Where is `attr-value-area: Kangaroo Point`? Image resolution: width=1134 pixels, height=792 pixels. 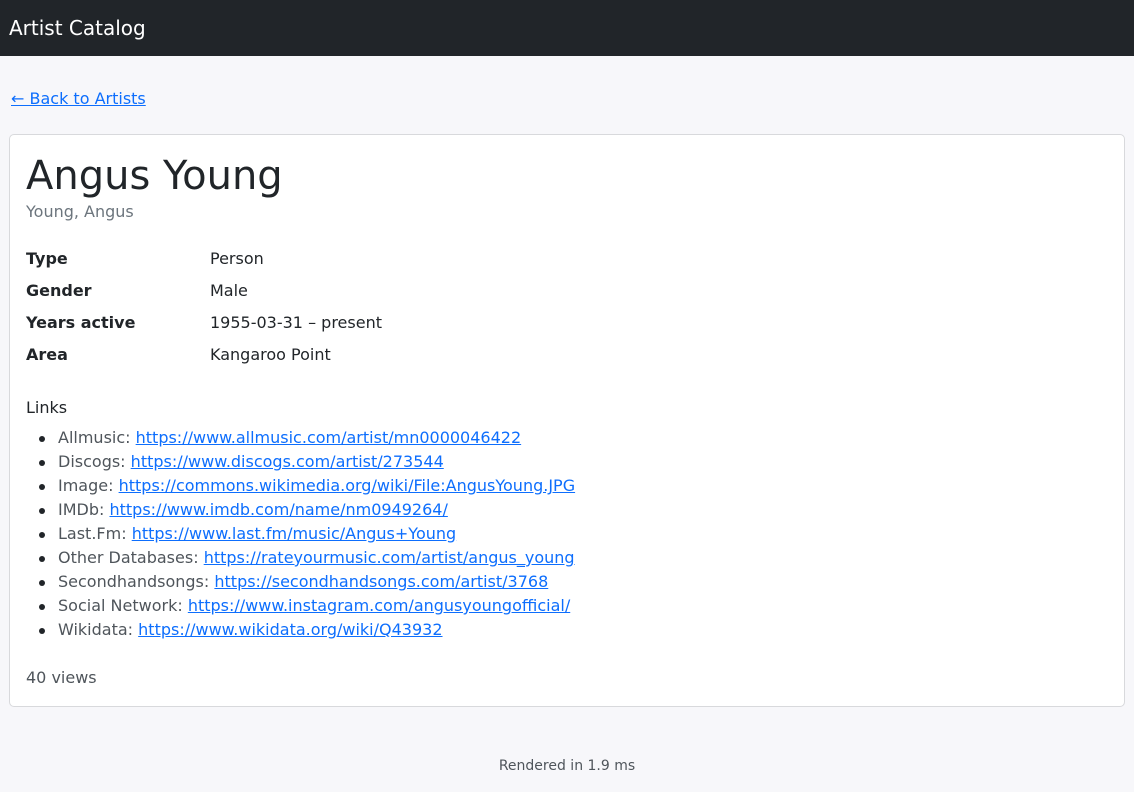 attr-value-area: Kangaroo Point is located at coordinates (270, 354).